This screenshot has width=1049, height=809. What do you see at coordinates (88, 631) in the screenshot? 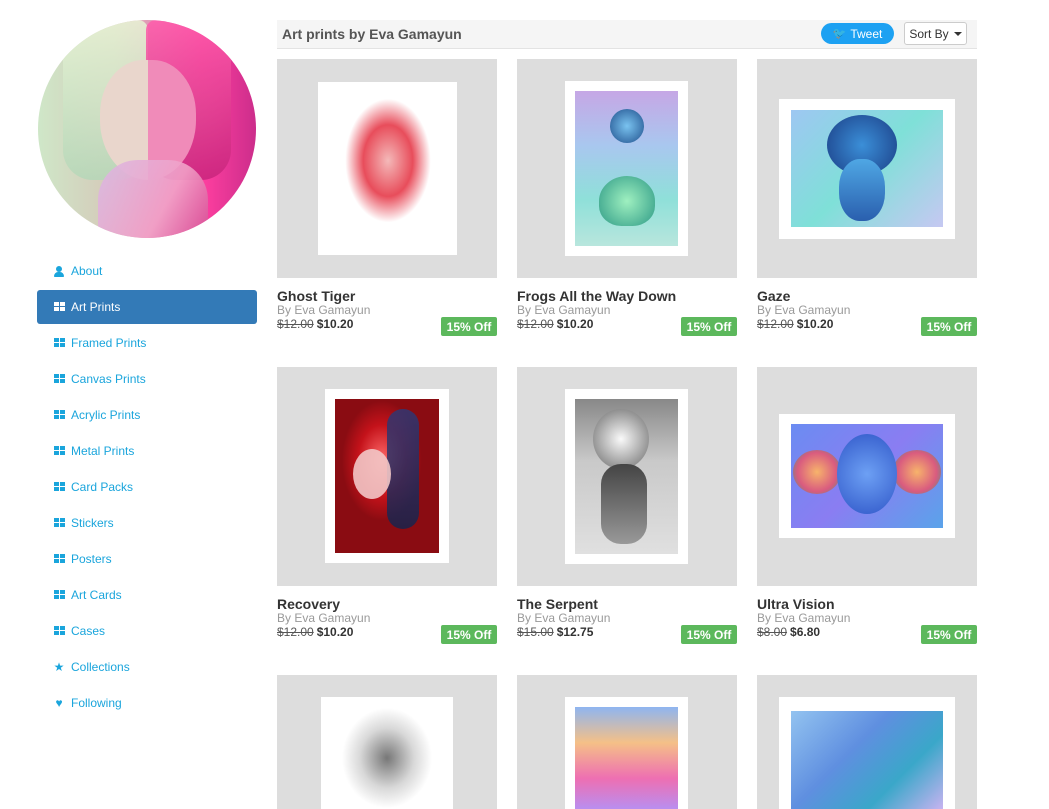
I see `sidebar-item-label: Cases` at bounding box center [88, 631].